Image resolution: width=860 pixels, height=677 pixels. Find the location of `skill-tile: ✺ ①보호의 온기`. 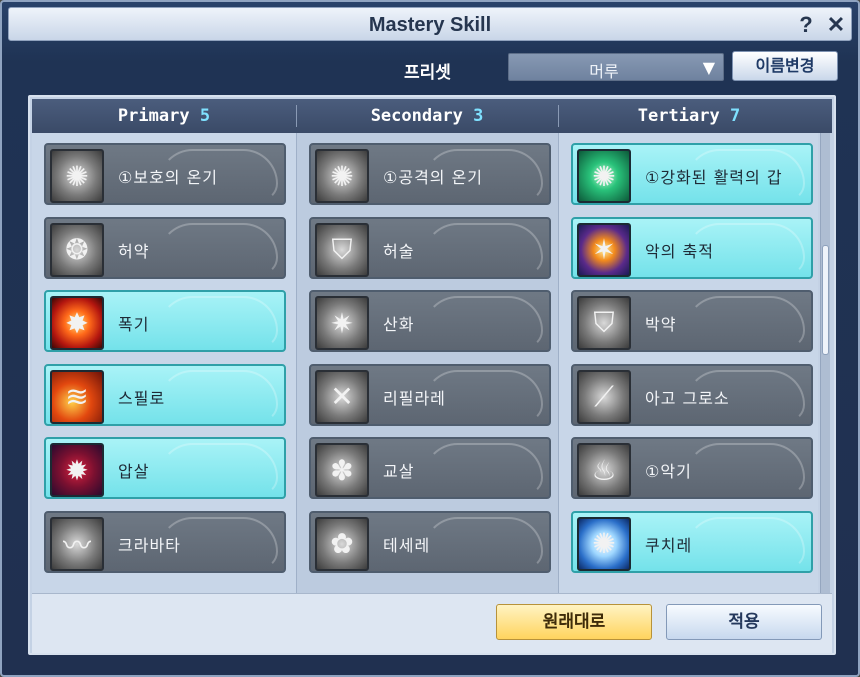

skill-tile: ✺ ①보호의 온기 is located at coordinates (165, 174).